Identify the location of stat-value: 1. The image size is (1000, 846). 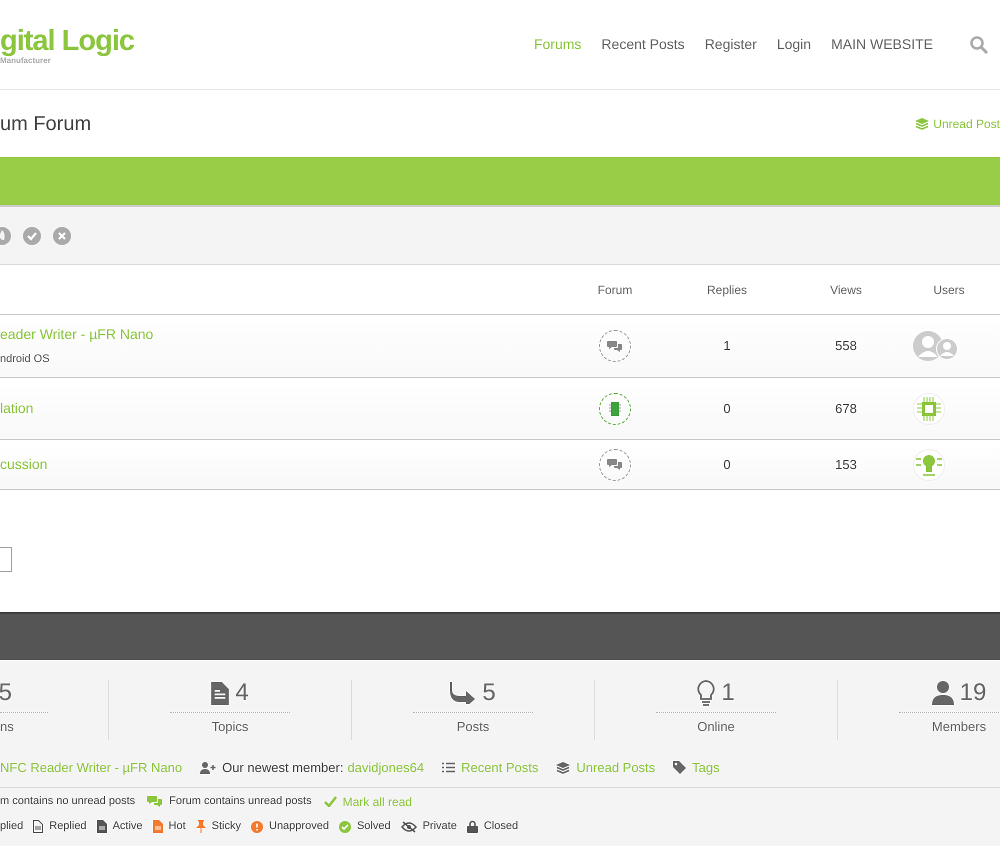
(728, 693).